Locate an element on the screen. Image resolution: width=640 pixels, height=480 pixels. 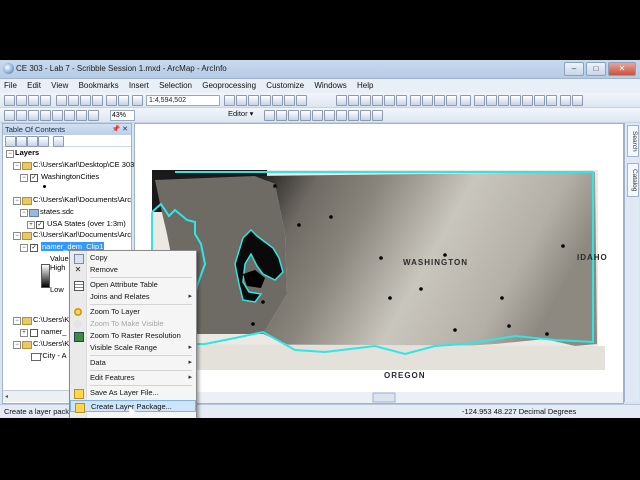
menu-item-remove: ✕ Remove is located at coordinates (133, 270).